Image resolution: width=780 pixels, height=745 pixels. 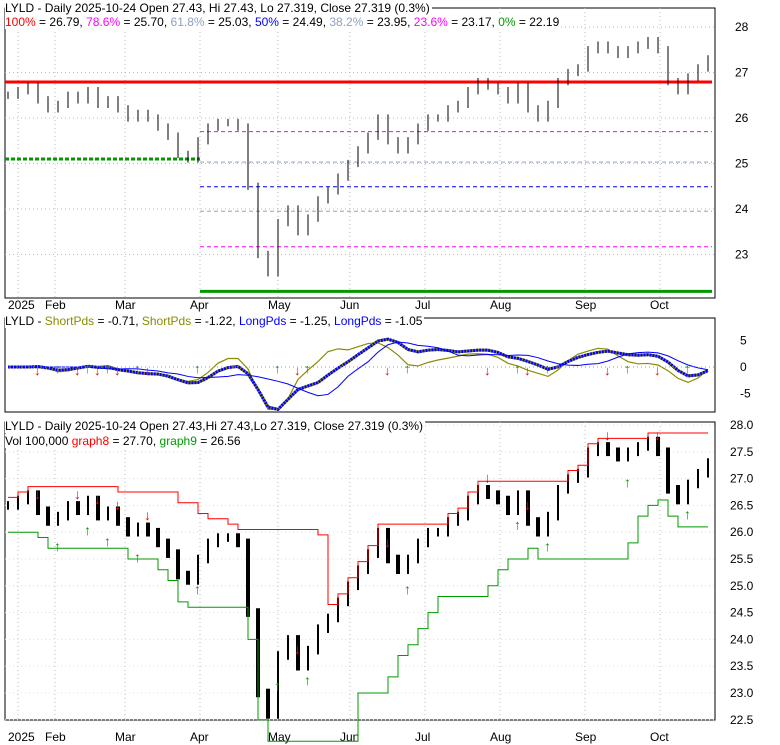 What do you see at coordinates (128, 22) in the screenshot?
I see `fib-legend-item: 78.6% = 25.70,` at bounding box center [128, 22].